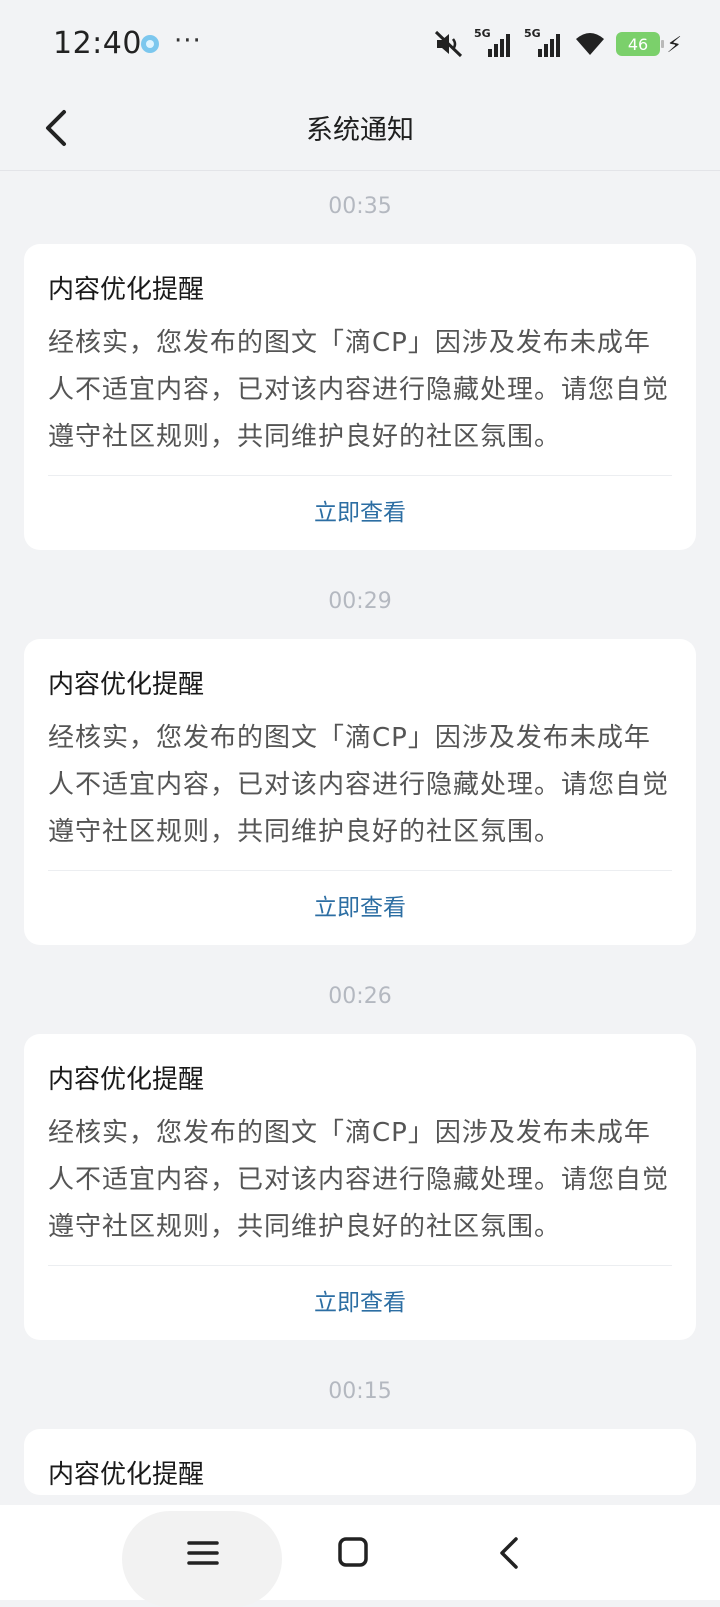 This screenshot has height=1607, width=720. Describe the element at coordinates (448, 44) in the screenshot. I see `mute-icon` at that location.